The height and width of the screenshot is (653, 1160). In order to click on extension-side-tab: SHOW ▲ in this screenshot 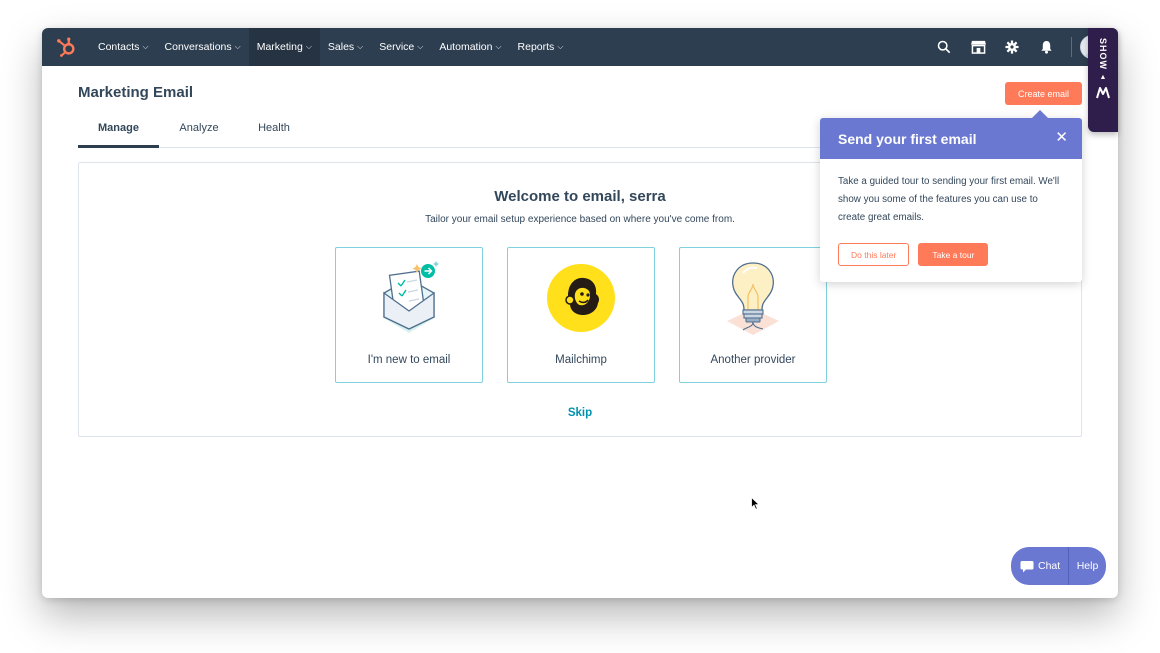, I will do `click(1103, 80)`.